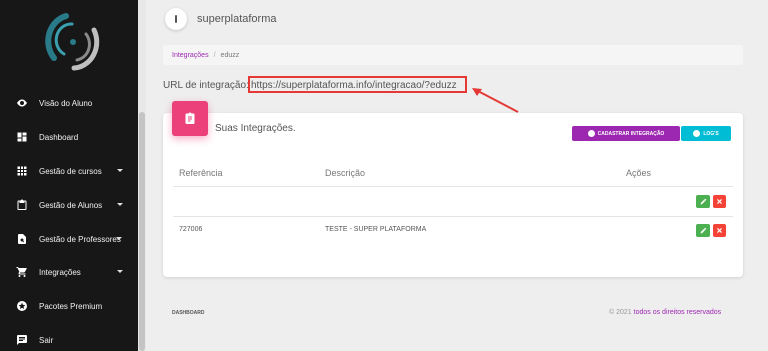 The height and width of the screenshot is (351, 768). I want to click on sidebar-item-pacotes-premium: Pacotes Premium, so click(69, 306).